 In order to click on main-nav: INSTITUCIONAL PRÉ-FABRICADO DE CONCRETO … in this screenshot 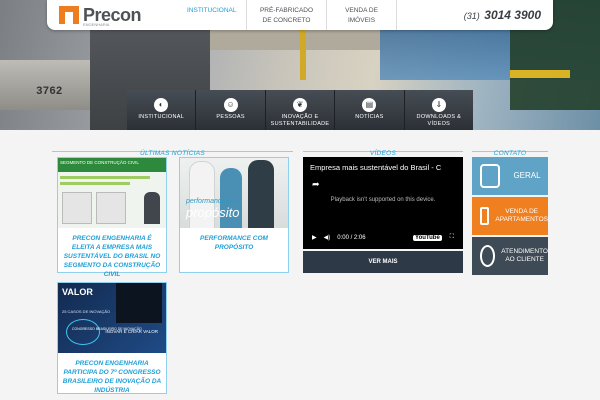, I will do `click(287, 15)`.